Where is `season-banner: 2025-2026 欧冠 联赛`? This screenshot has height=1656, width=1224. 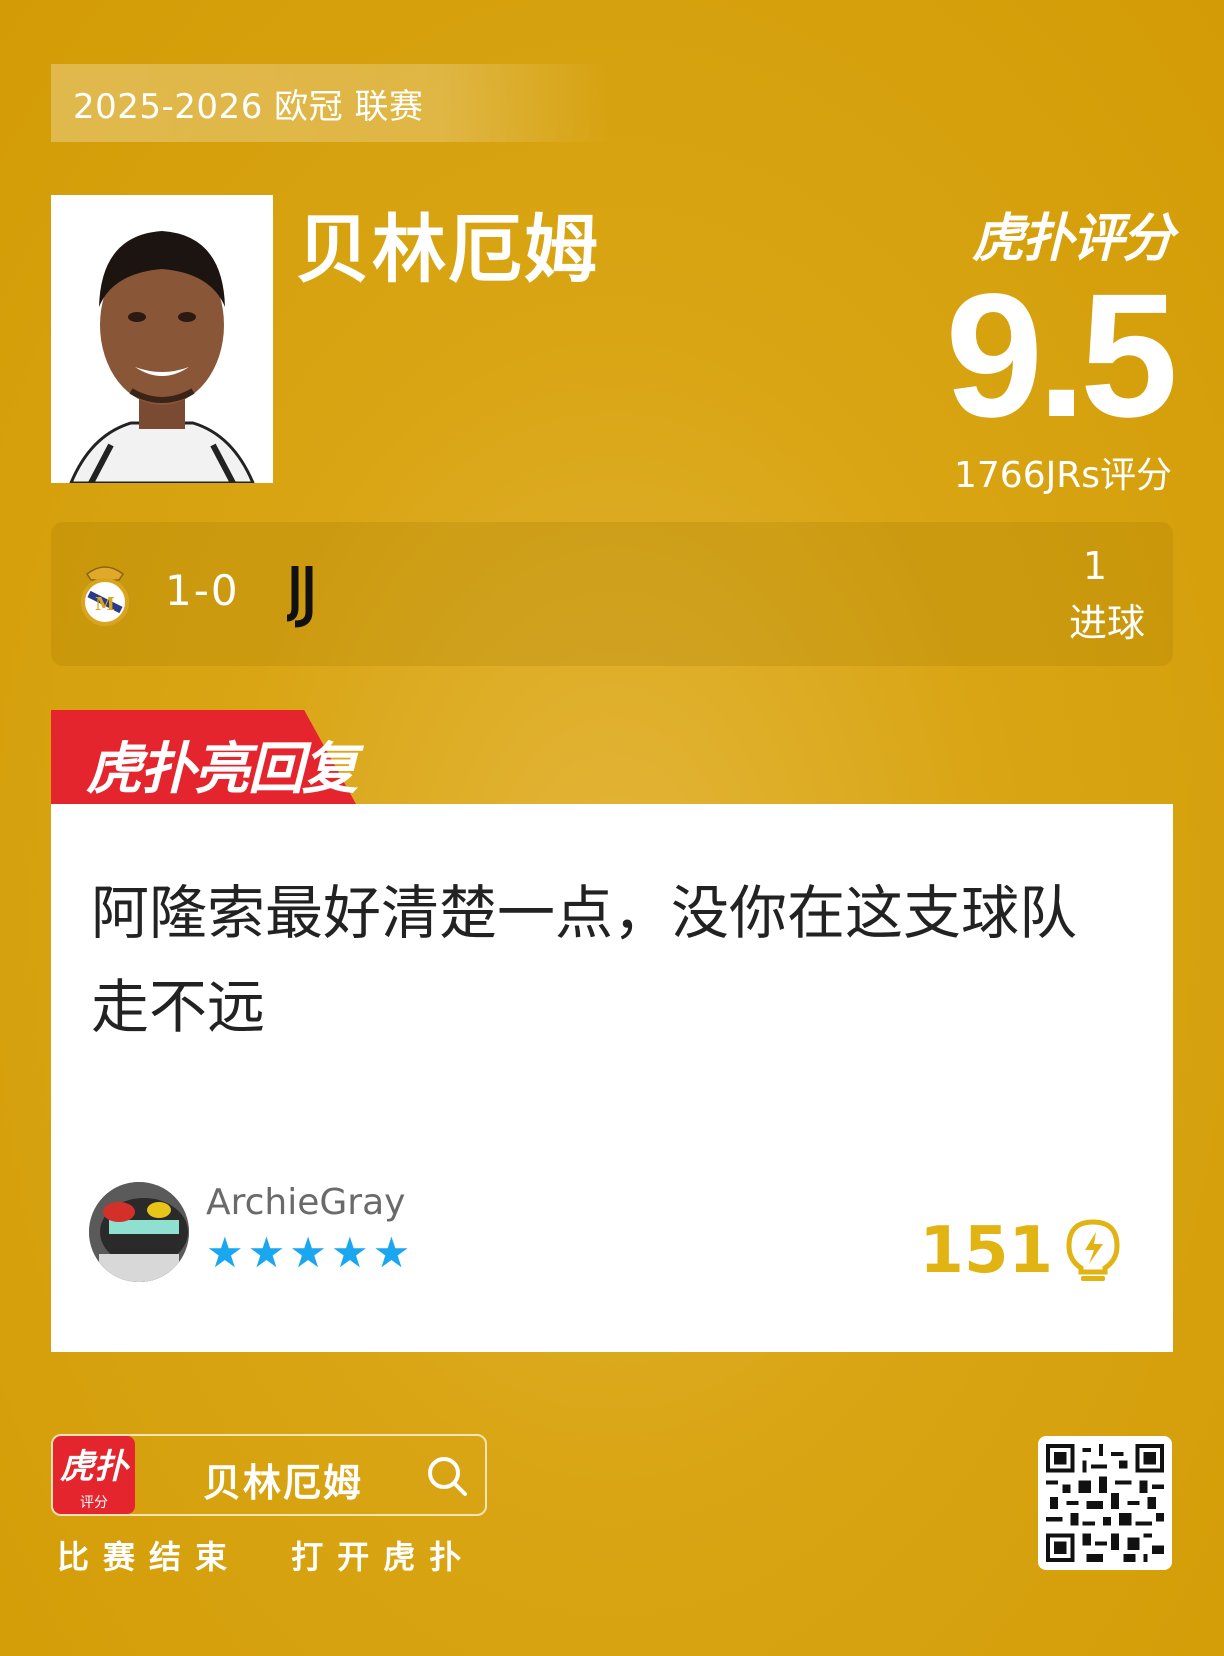
season-banner: 2025-2026 欧冠 联赛 is located at coordinates (331, 103).